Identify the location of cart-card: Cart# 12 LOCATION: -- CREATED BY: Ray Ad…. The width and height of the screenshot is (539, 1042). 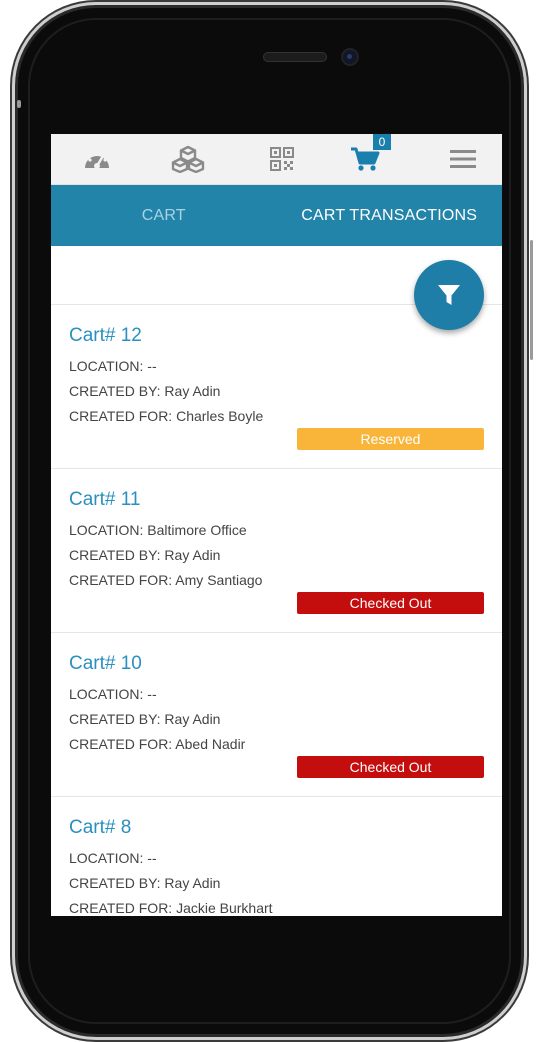
(276, 387).